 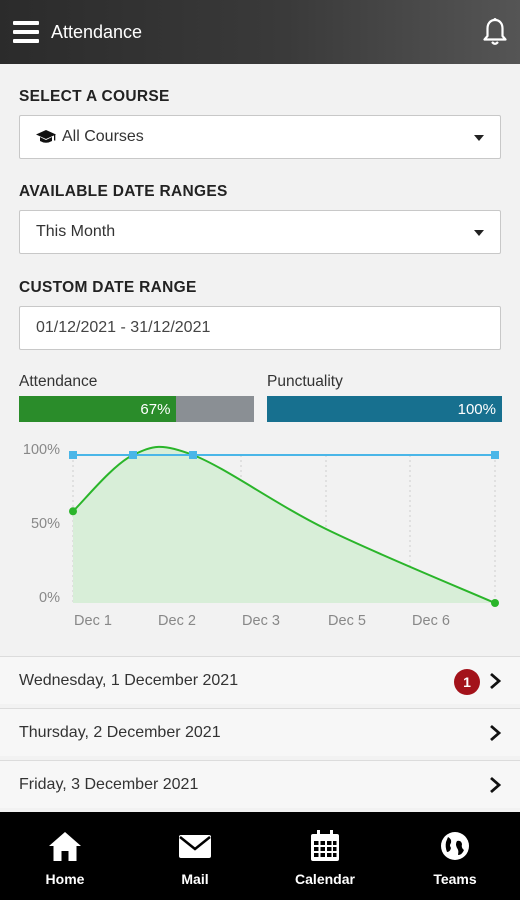 I want to click on date-range-select-value: This Month, so click(x=76, y=231).